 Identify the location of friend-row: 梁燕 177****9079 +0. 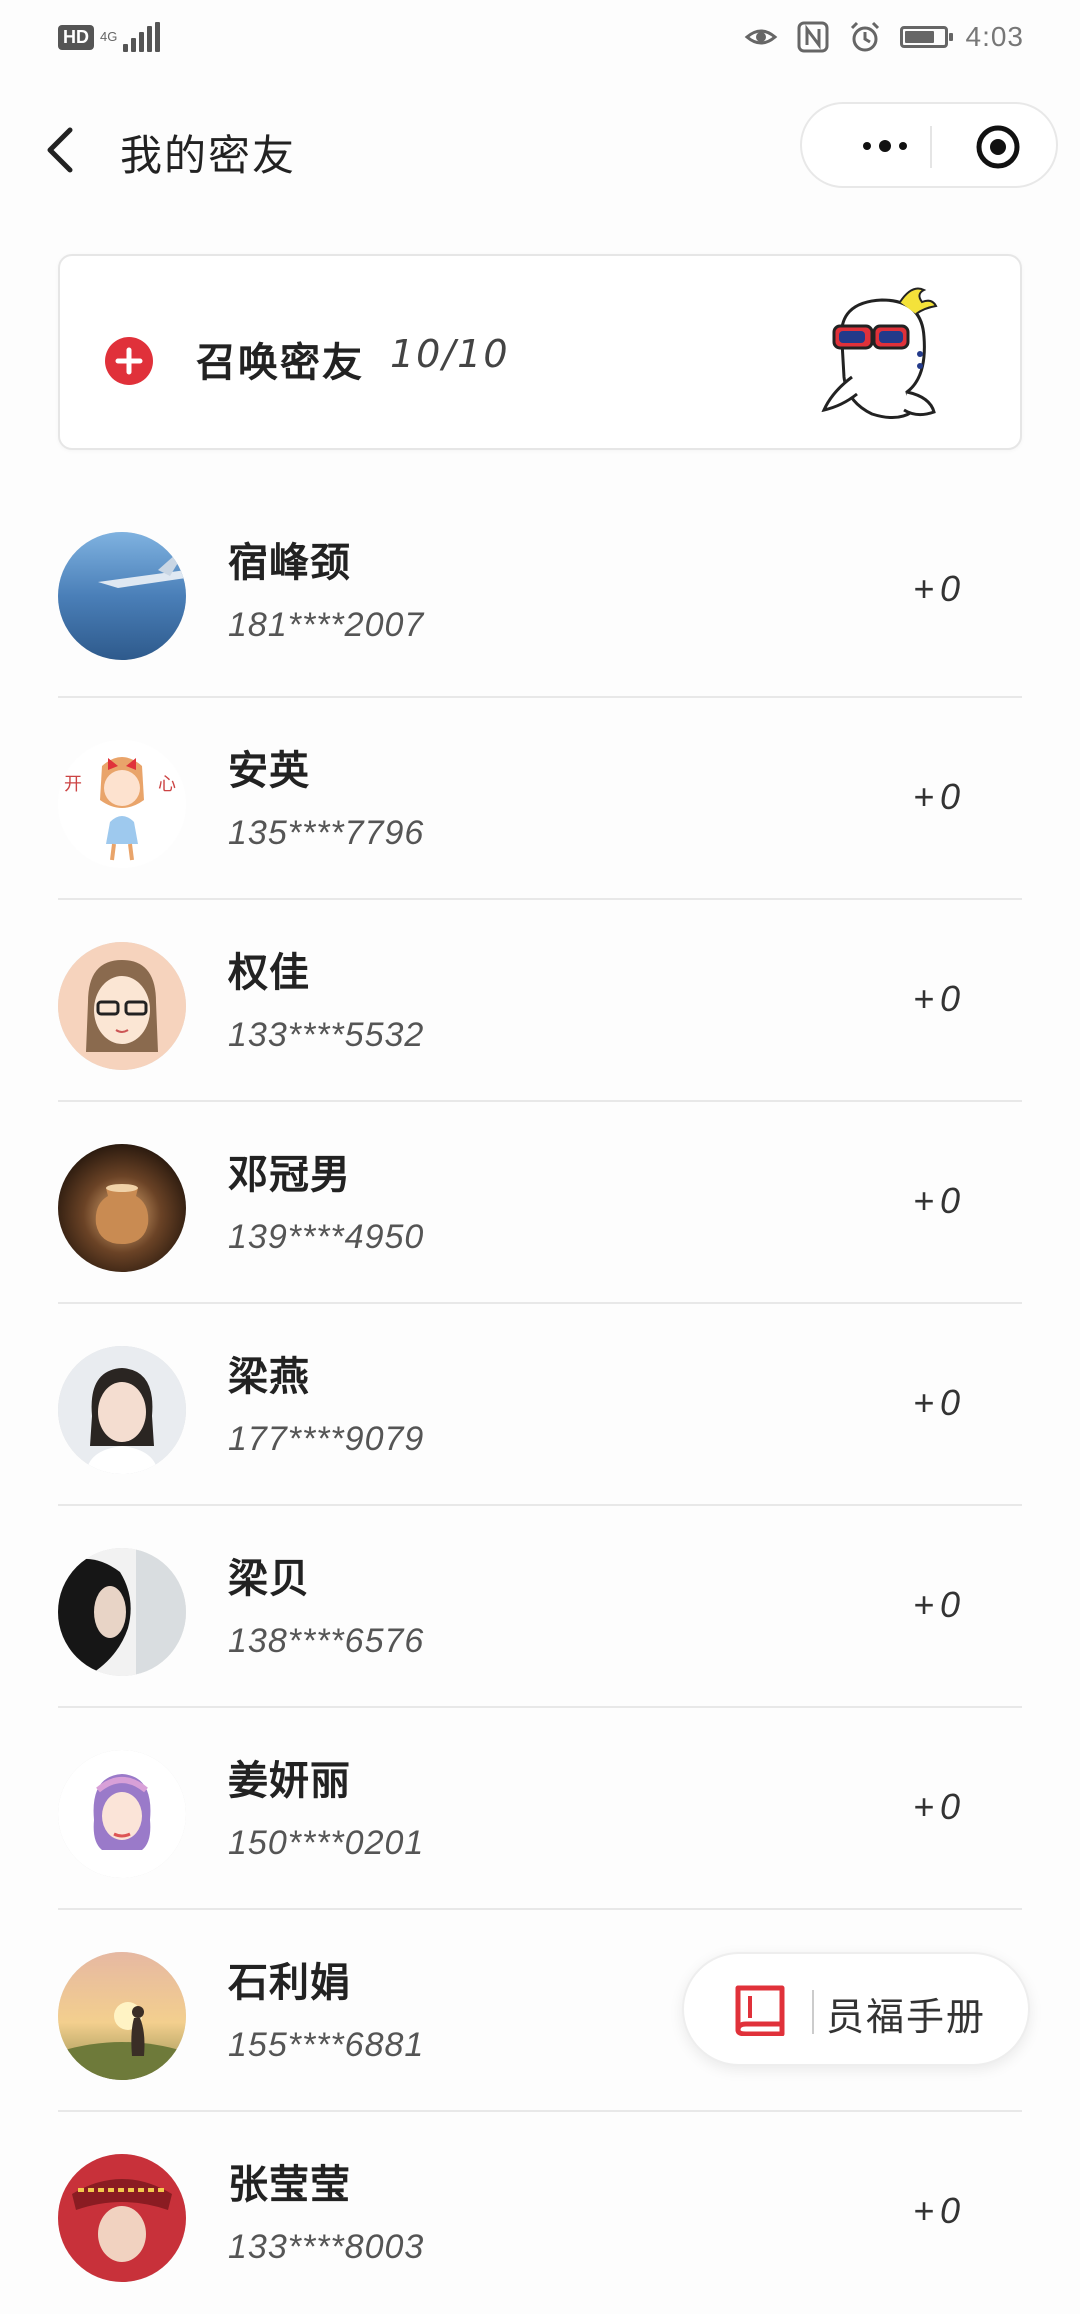
(540, 1405).